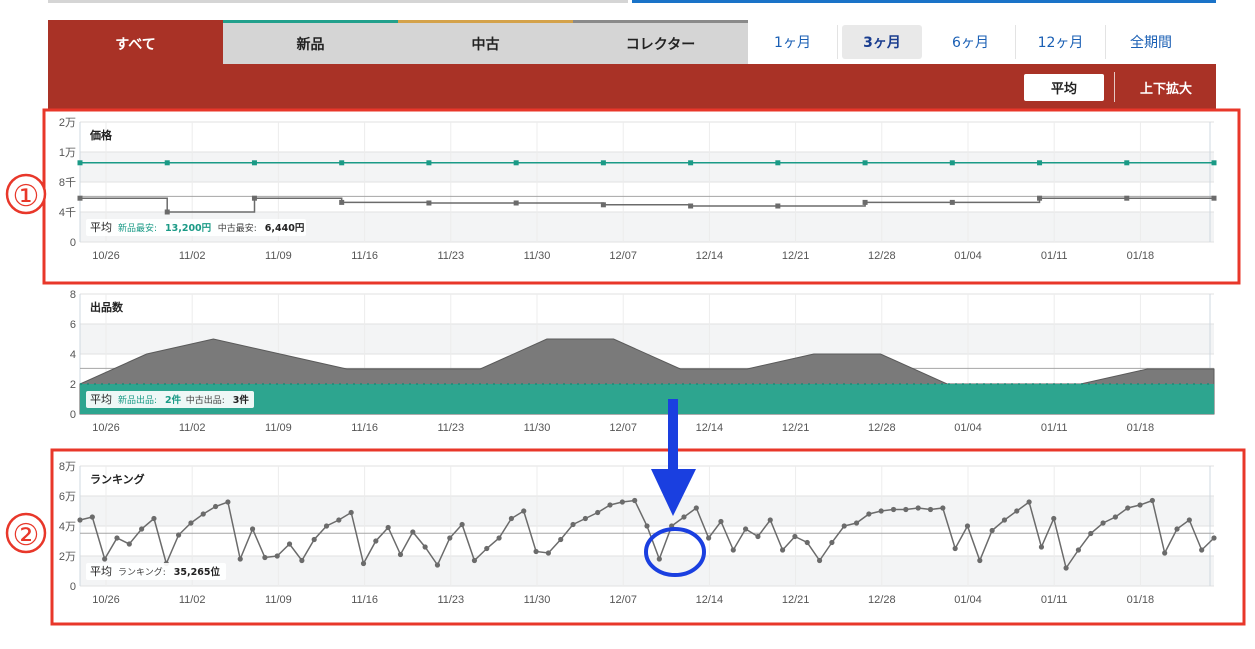 The width and height of the screenshot is (1255, 649). I want to click on y-tick-label: 0, so click(73, 415).